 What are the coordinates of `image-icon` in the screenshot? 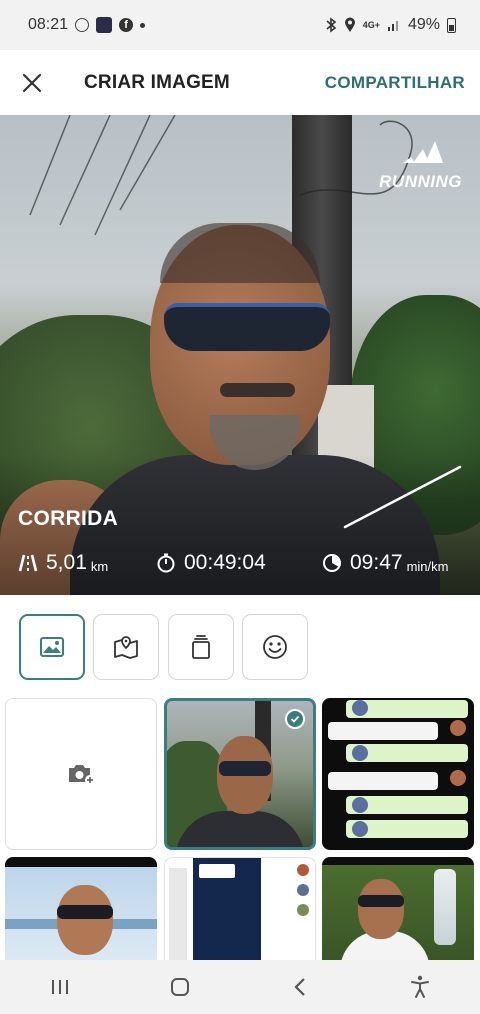 It's located at (52, 647).